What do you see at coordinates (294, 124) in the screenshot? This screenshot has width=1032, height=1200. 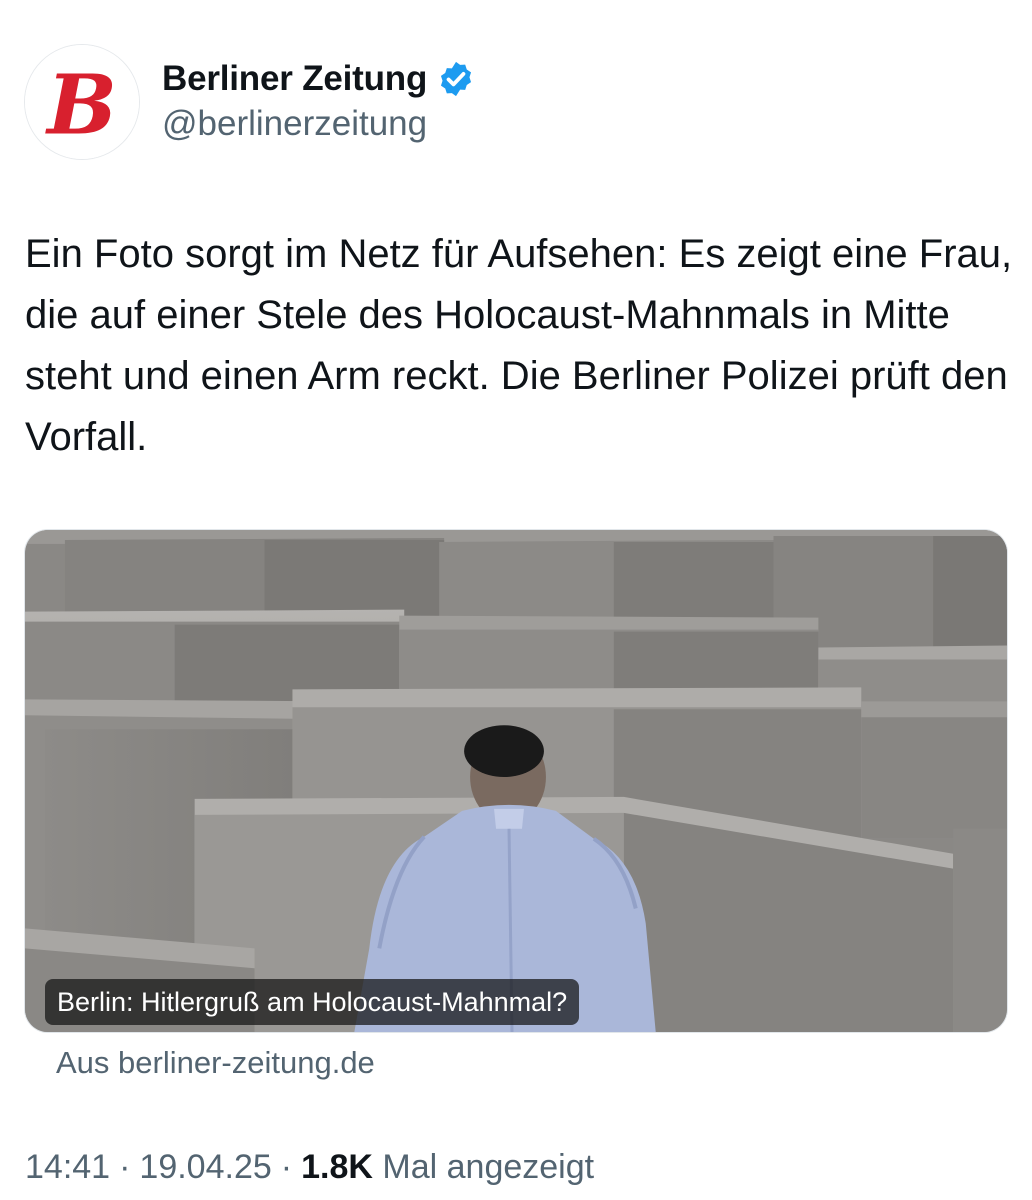 I see `handle: @berlinerzeitung` at bounding box center [294, 124].